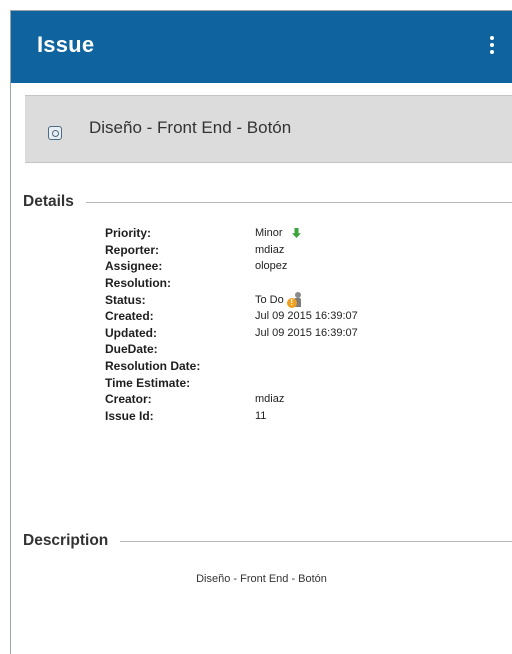 Image resolution: width=512 pixels, height=654 pixels. What do you see at coordinates (131, 332) in the screenshot?
I see `detail-label: Updated:` at bounding box center [131, 332].